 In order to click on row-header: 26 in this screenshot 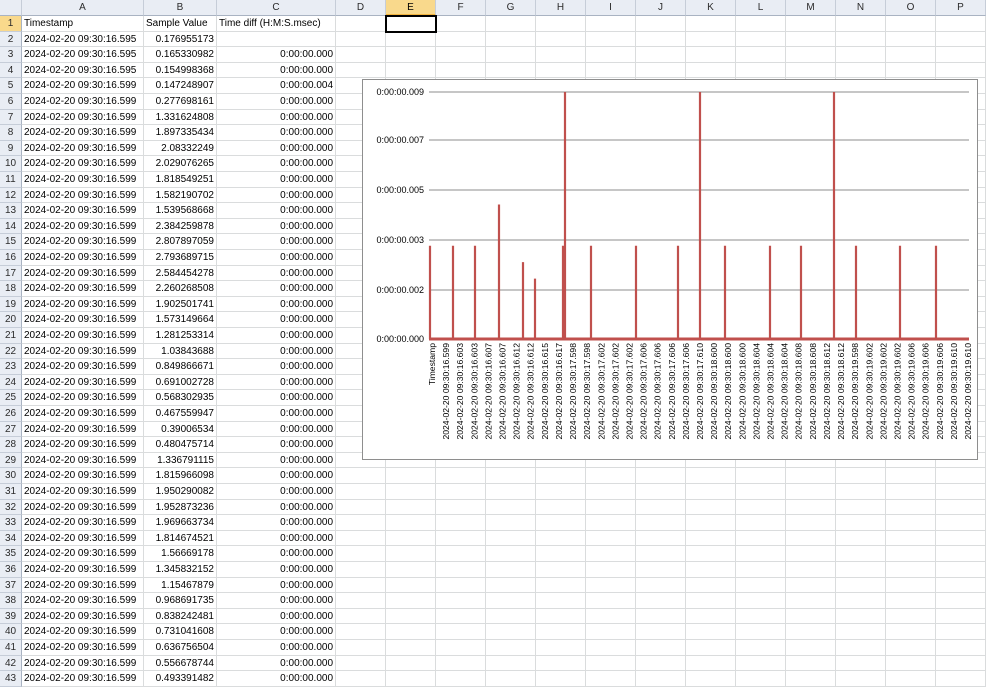, I will do `click(11, 414)`.